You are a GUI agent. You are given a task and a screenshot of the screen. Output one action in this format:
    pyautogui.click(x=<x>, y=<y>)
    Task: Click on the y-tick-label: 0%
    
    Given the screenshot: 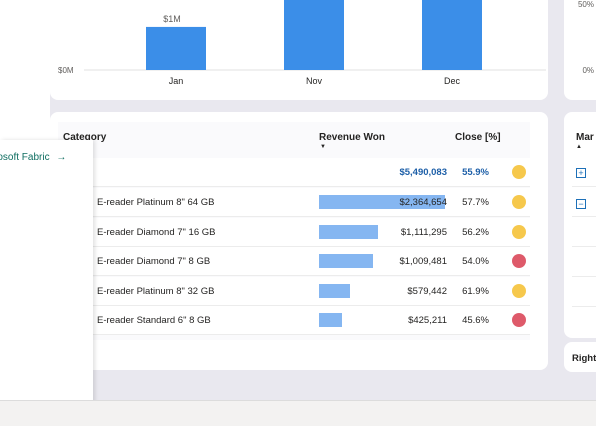 What is the action you would take?
    pyautogui.click(x=588, y=70)
    